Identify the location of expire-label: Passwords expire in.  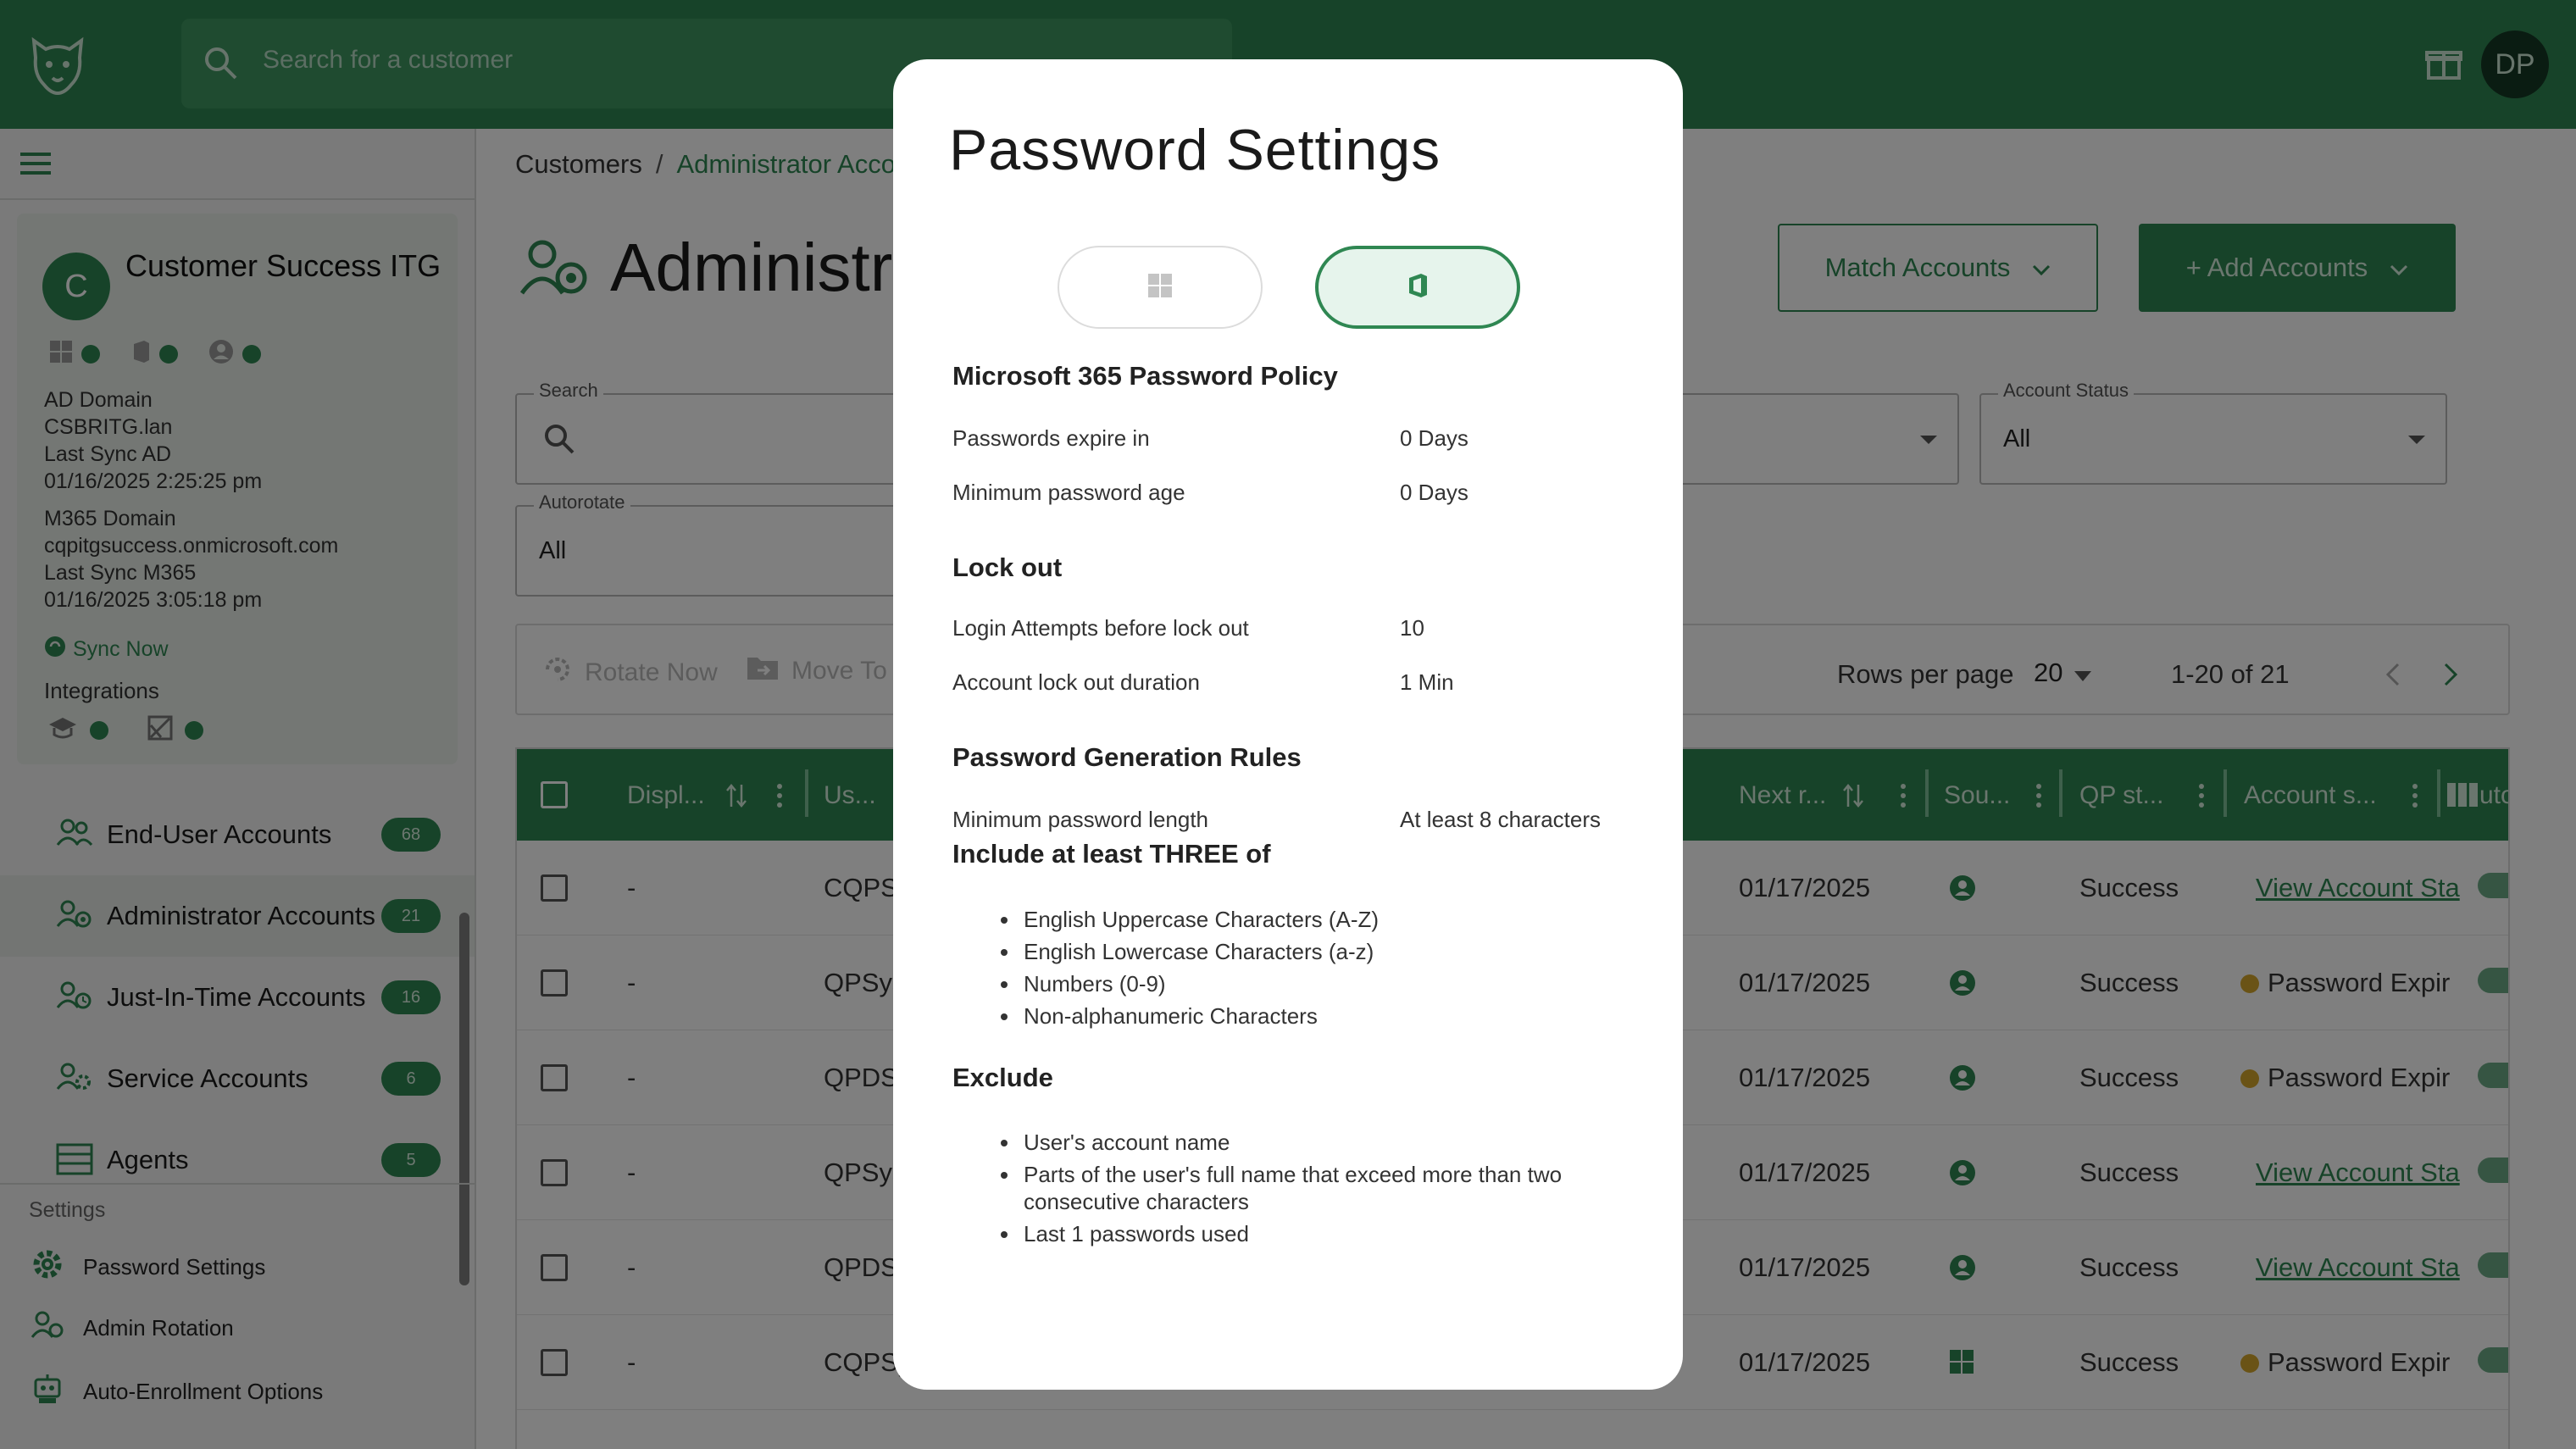
(1051, 438).